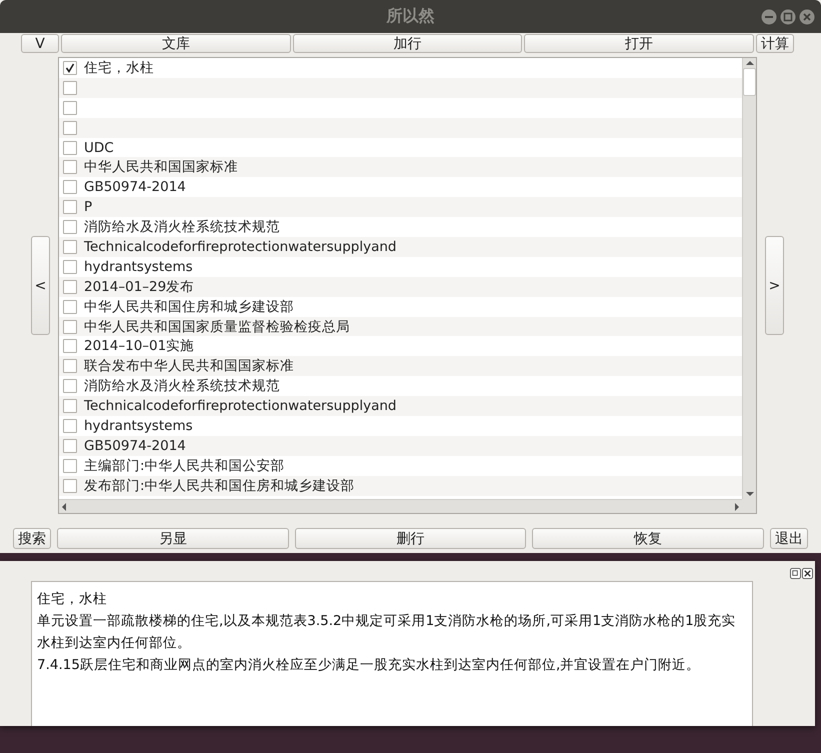 The width and height of the screenshot is (821, 753). Describe the element at coordinates (88, 207) in the screenshot. I see `list-item-text: P` at that location.